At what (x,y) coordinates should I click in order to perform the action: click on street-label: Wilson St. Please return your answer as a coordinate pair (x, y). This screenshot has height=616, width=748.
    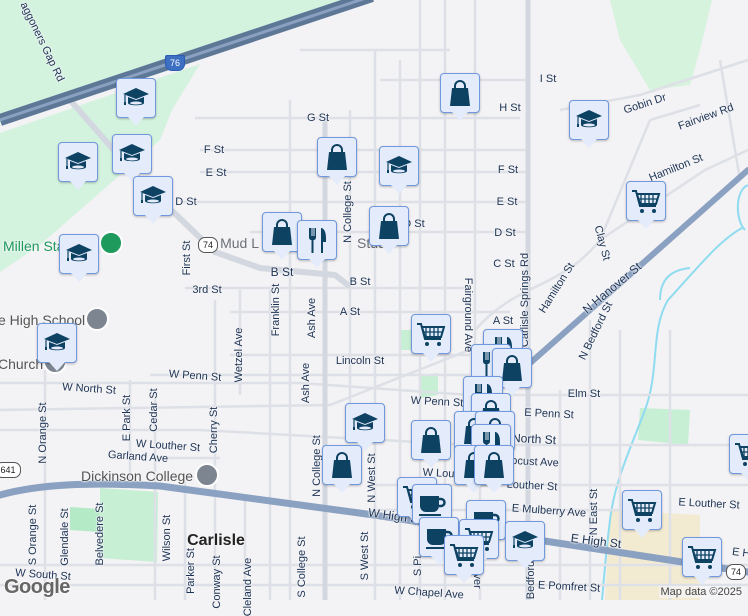
    Looking at the image, I should click on (167, 538).